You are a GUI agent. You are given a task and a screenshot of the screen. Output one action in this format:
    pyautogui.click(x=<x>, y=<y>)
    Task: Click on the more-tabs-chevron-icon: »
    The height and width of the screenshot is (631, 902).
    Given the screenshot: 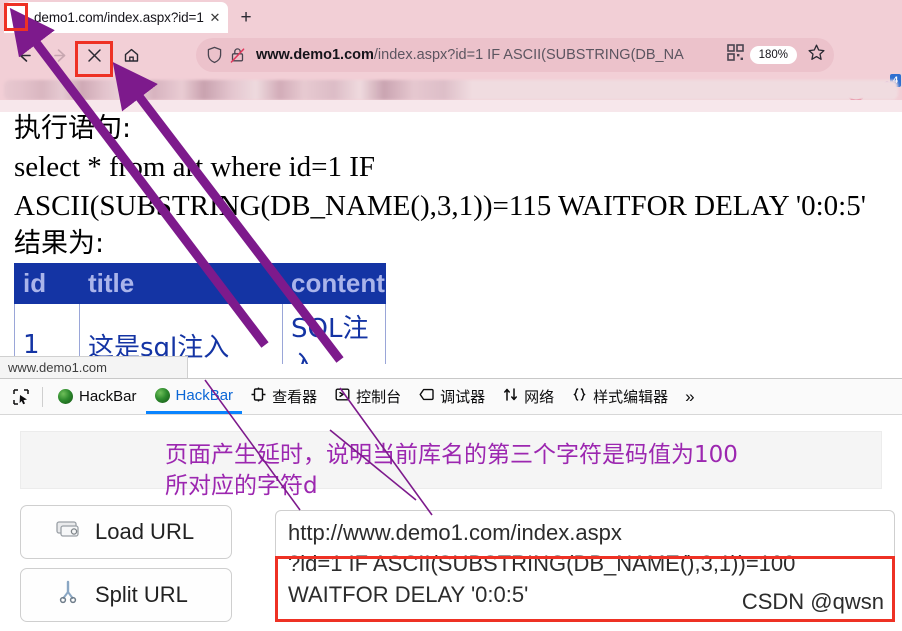 What is the action you would take?
    pyautogui.click(x=689, y=397)
    